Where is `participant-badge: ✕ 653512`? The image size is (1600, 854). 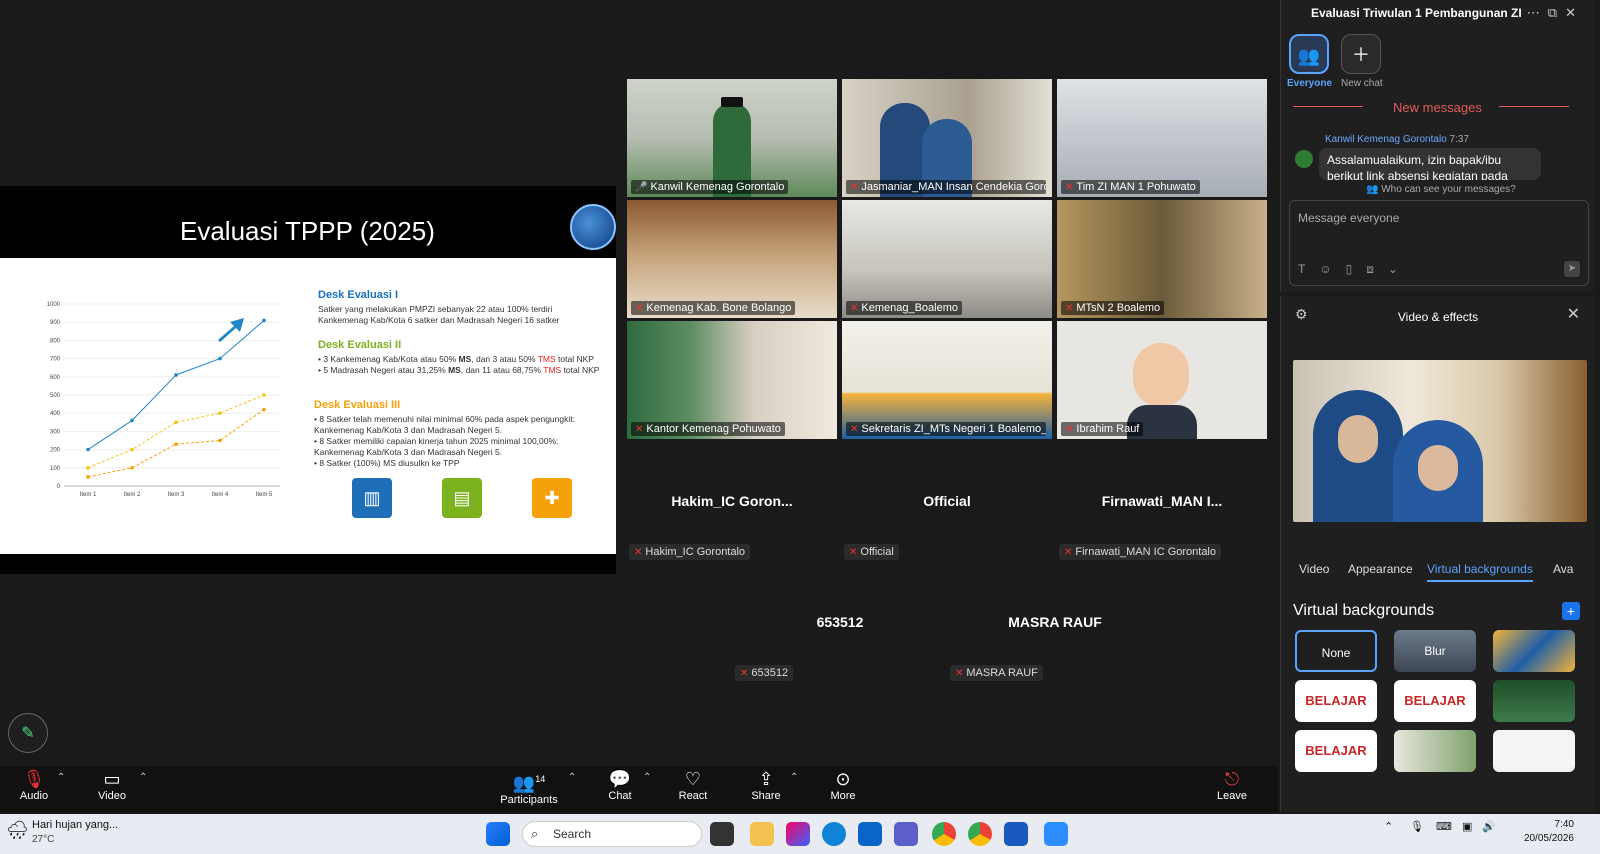
participant-badge: ✕ 653512 is located at coordinates (764, 673).